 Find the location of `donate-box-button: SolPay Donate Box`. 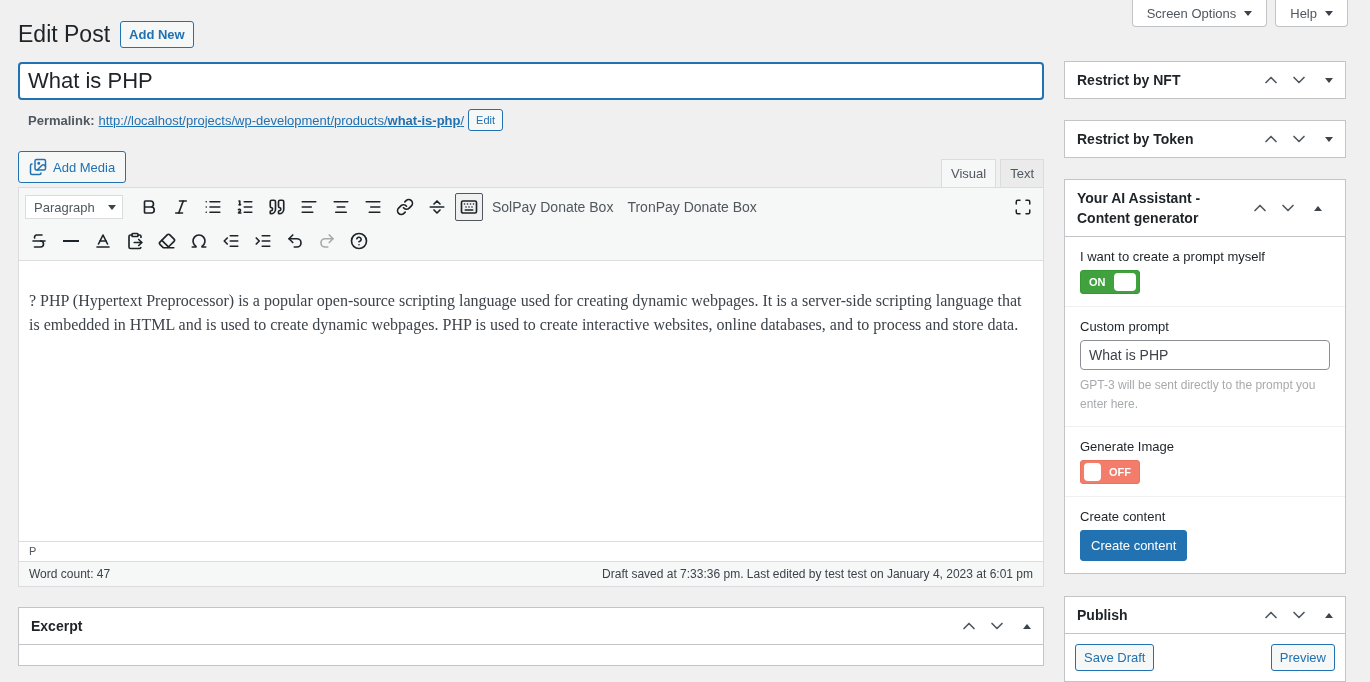

donate-box-button: SolPay Donate Box is located at coordinates (553, 207).